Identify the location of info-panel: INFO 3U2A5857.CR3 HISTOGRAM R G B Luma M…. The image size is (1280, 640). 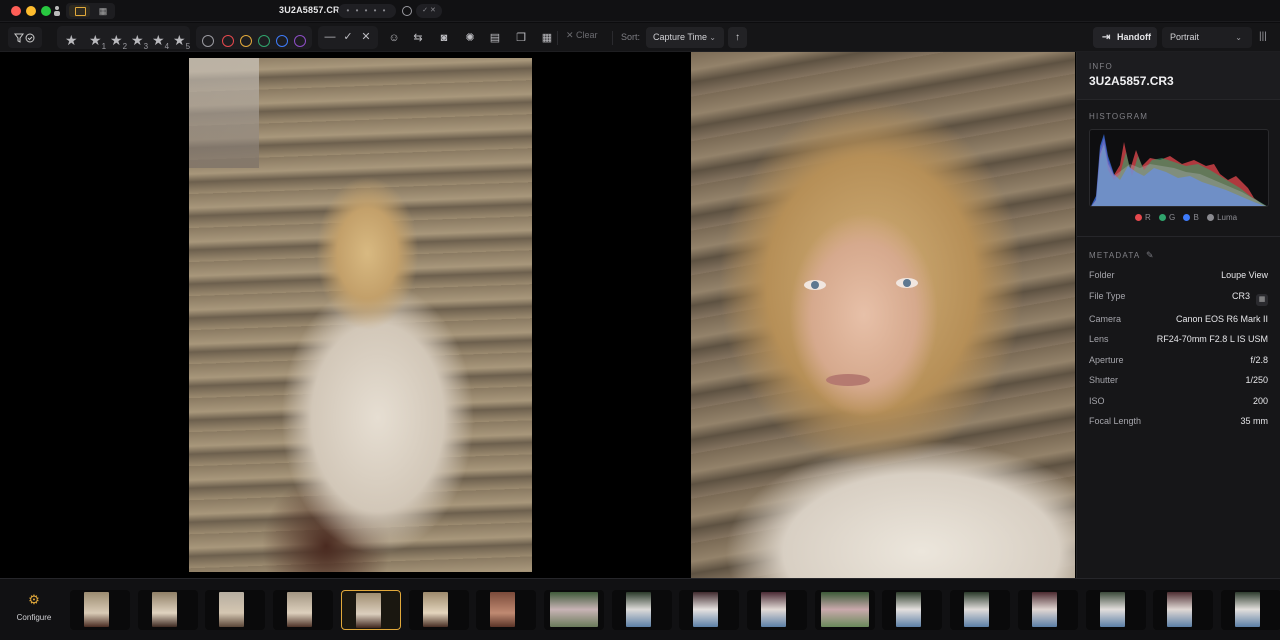
(1178, 315).